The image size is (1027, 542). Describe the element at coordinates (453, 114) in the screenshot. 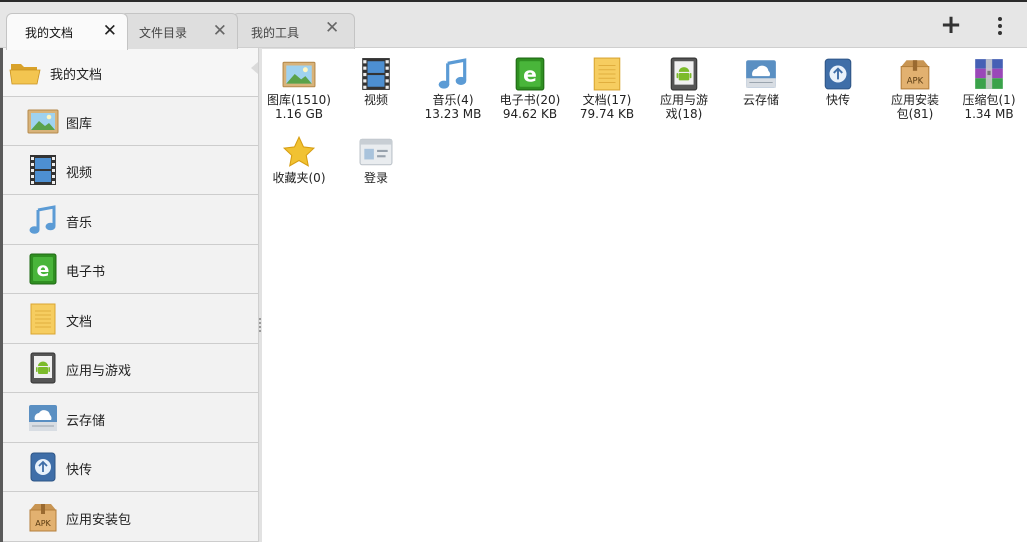

I see `grid-item-size: 13.23 MB` at that location.